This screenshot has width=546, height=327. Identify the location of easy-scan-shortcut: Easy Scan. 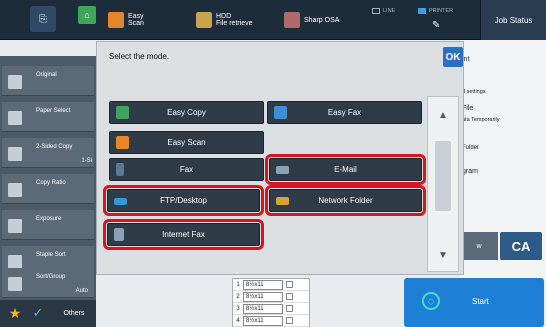
(148, 20).